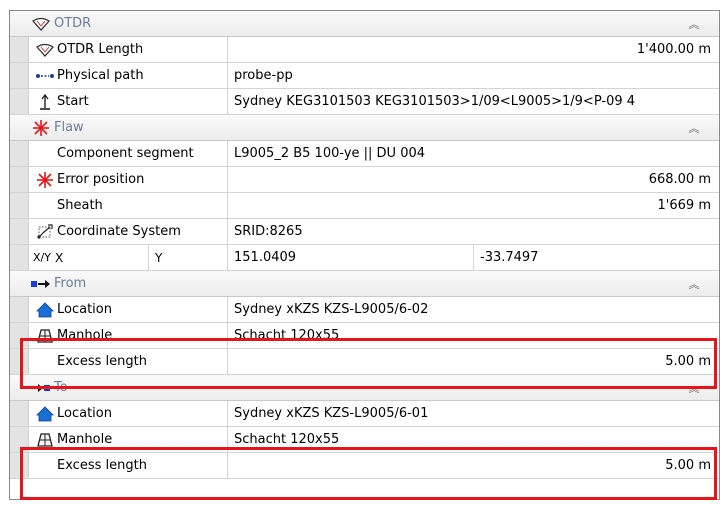 The height and width of the screenshot is (522, 727). I want to click on row-value: L9005_2 B5 100-ye || DU 004, so click(473, 153).